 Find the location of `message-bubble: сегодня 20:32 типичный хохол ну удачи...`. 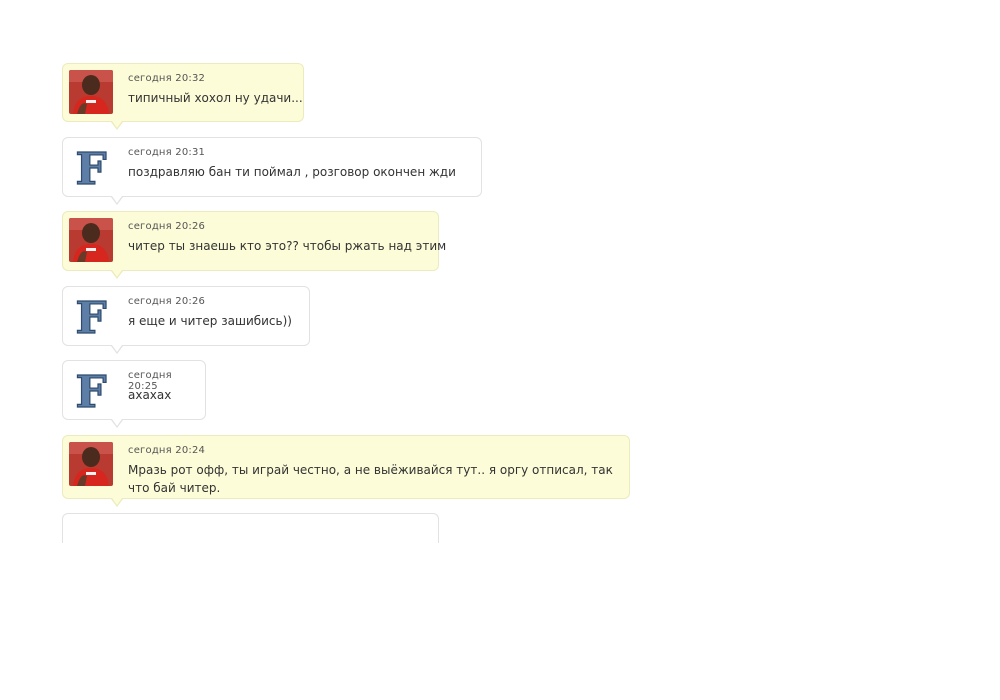

message-bubble: сегодня 20:32 типичный хохол ну удачи... is located at coordinates (183, 96).